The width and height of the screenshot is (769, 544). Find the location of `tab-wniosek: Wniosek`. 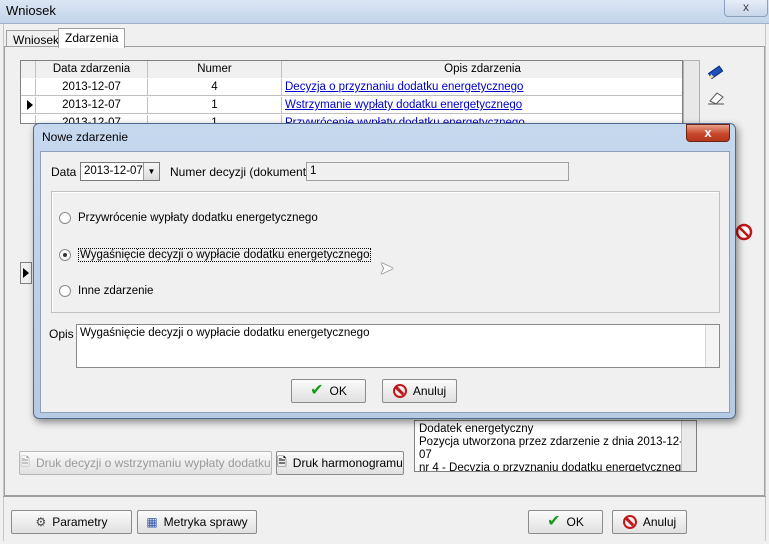

tab-wniosek: Wniosek is located at coordinates (36, 38).